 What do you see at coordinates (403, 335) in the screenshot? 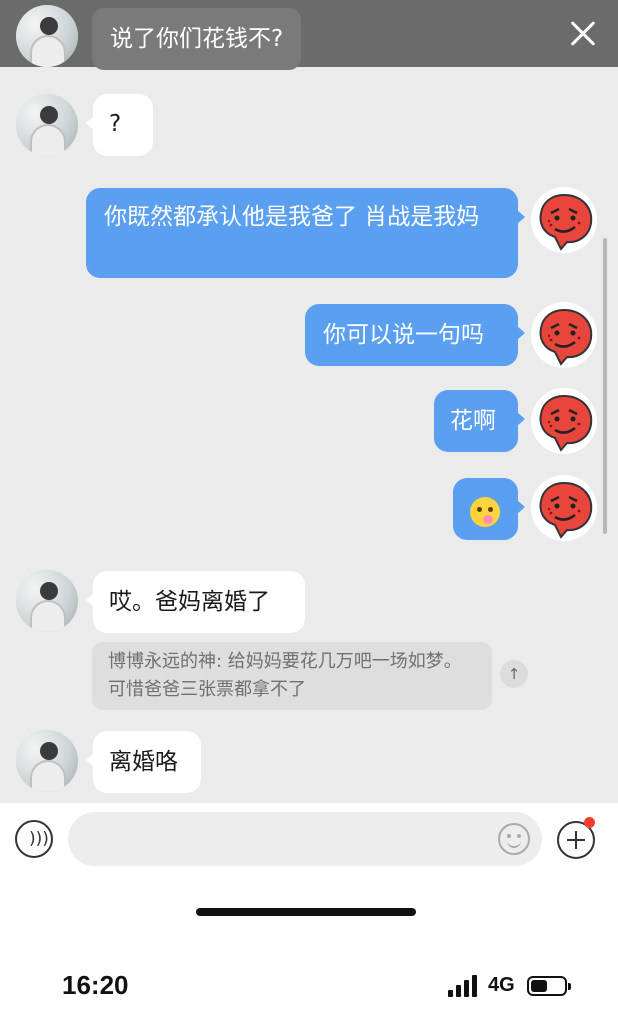
I see `message-text: 你可以说一句吗` at bounding box center [403, 335].